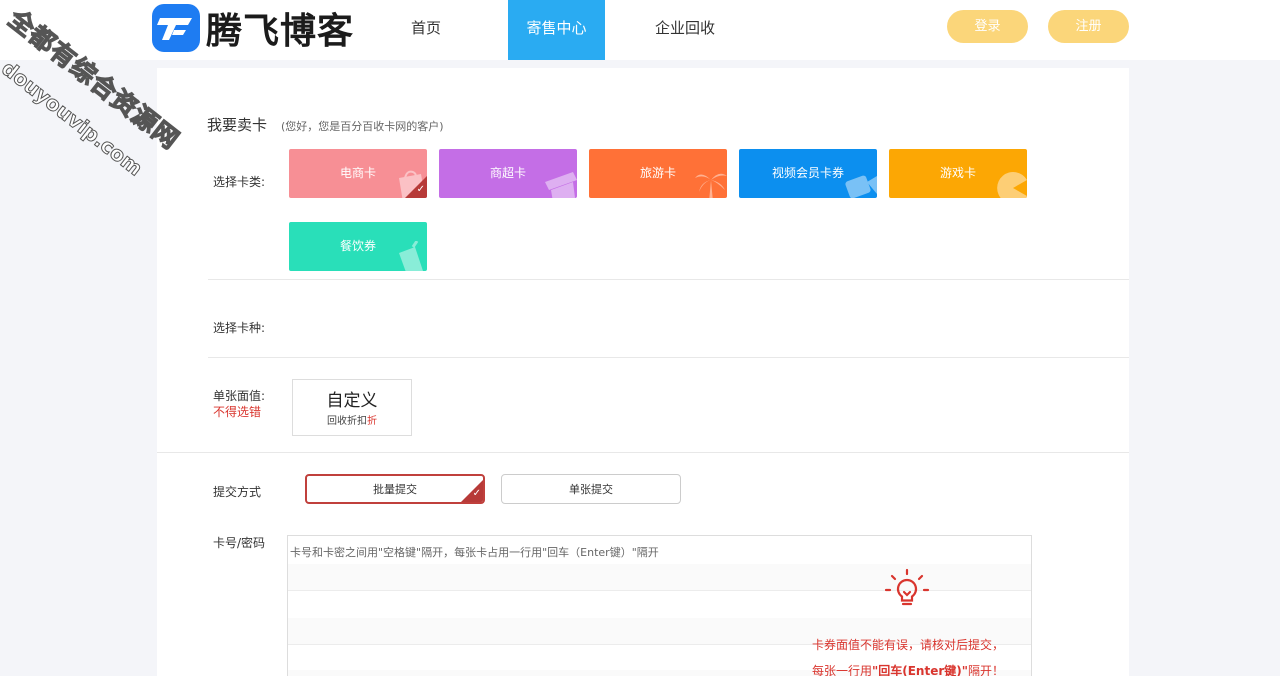  I want to click on batch-submit-label: 批量提交, so click(395, 489).